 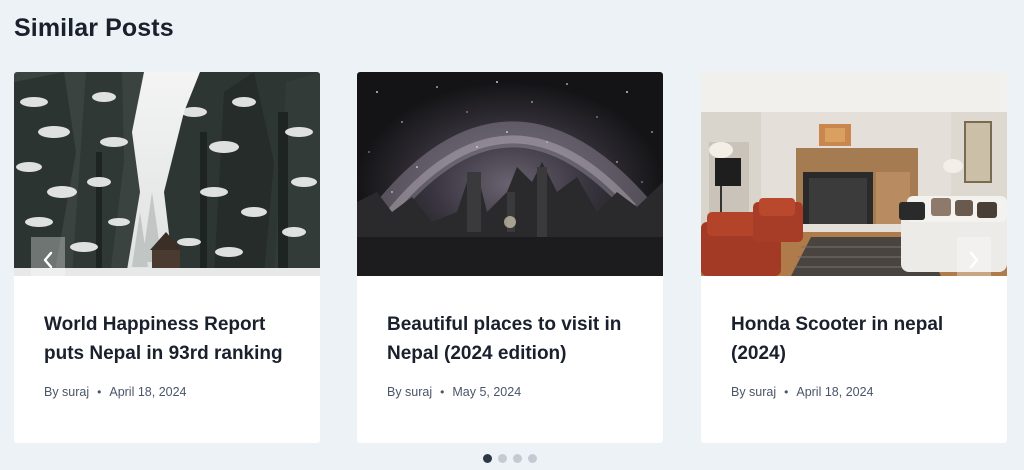 What do you see at coordinates (487, 392) in the screenshot?
I see `post-date: May 5, 2024` at bounding box center [487, 392].